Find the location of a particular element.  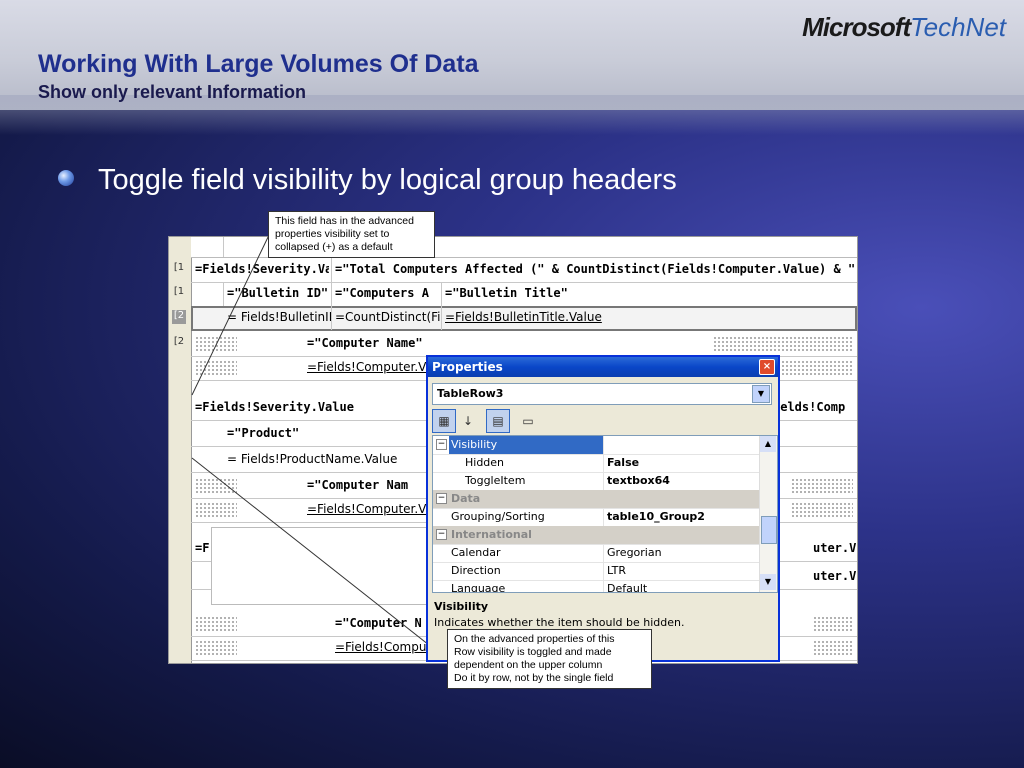

cell-severity: =Fields!Severity.Va is located at coordinates (262, 269).